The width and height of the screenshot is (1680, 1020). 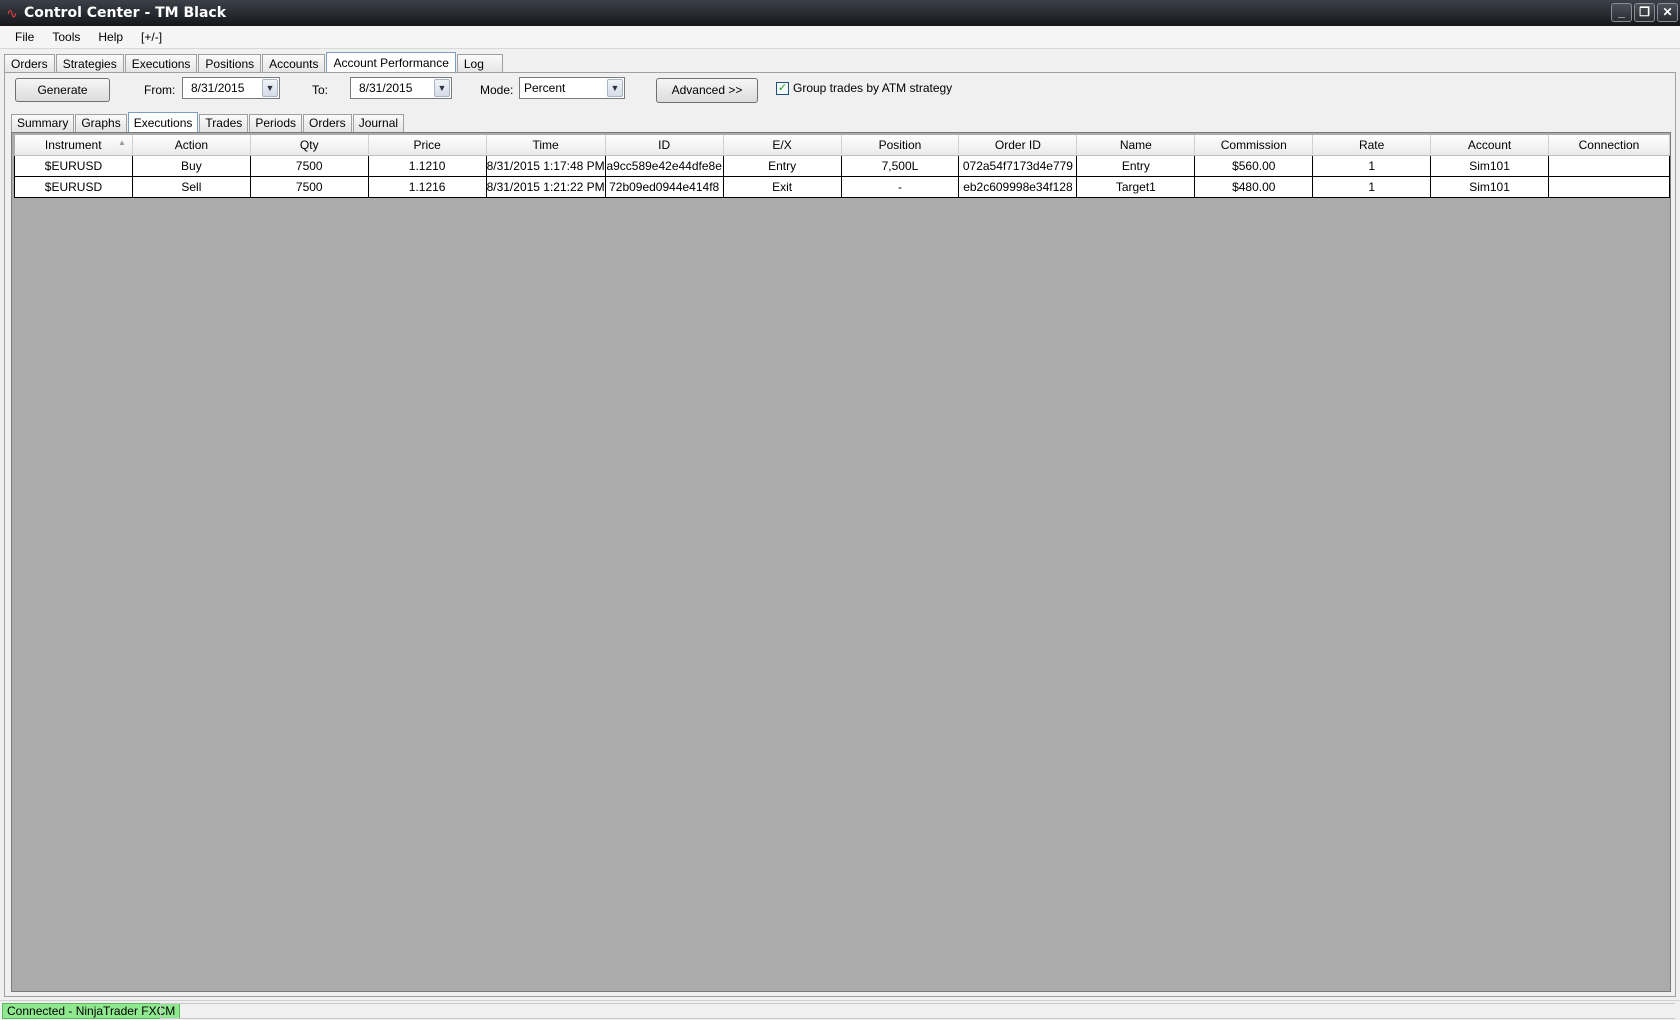 I want to click on to-date-picker: 8/31/2015 ▼, so click(x=401, y=88).